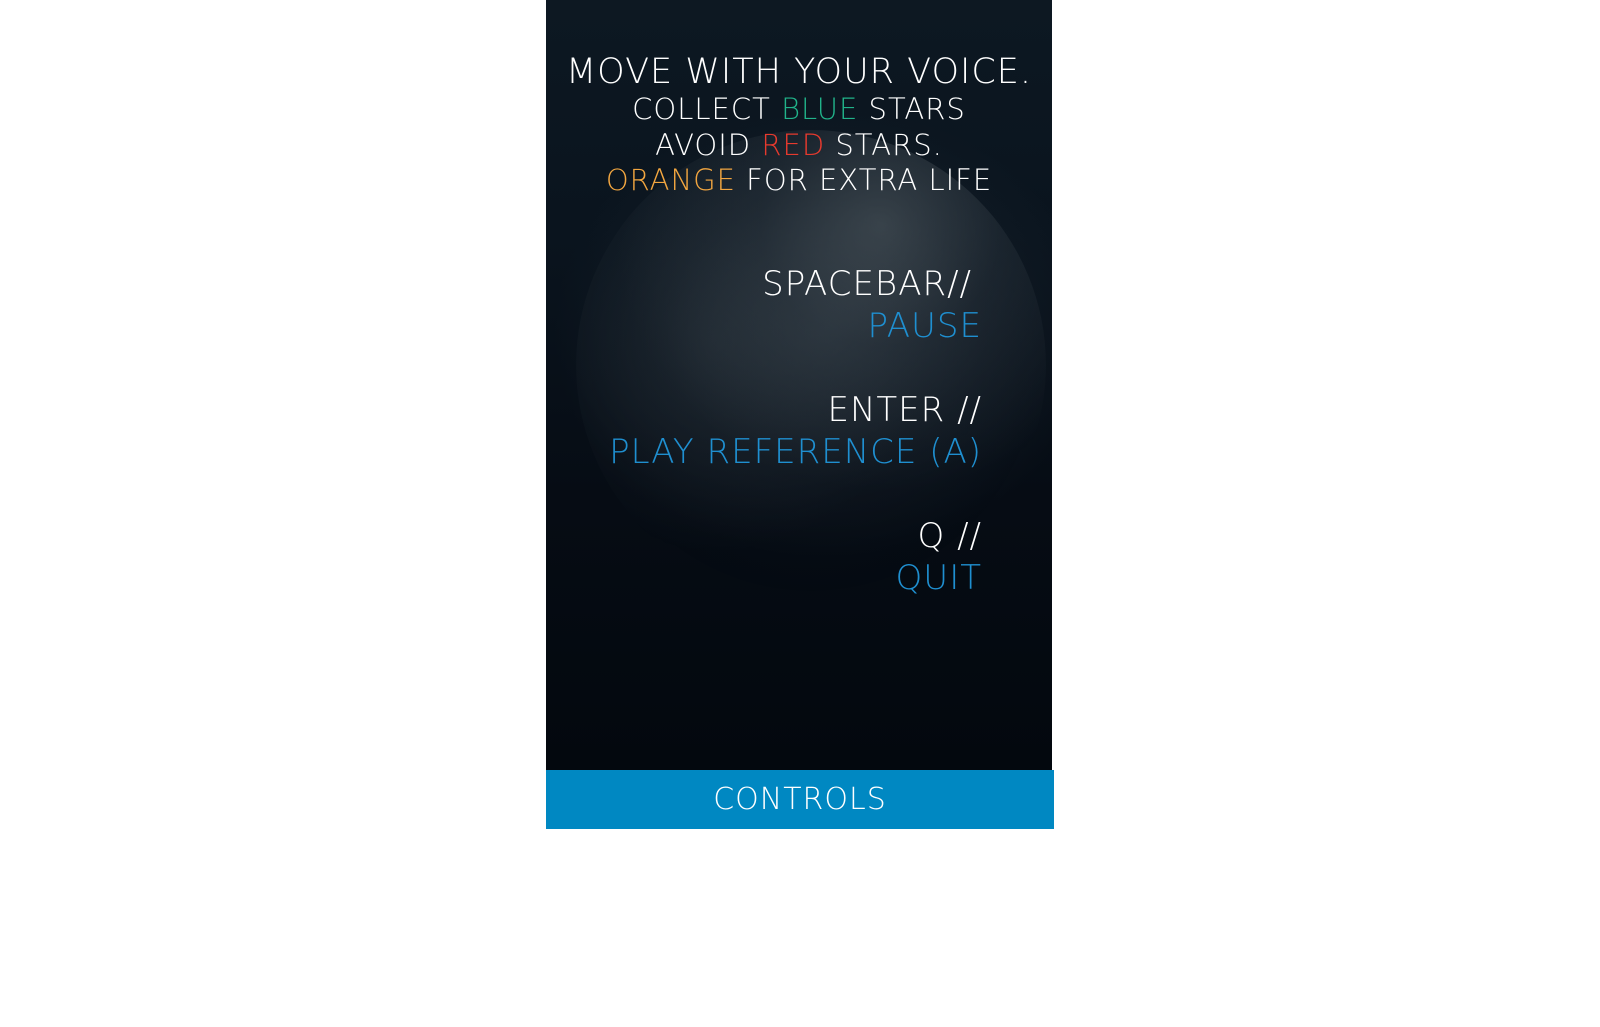 The image size is (1600, 1027). Describe the element at coordinates (800, 799) in the screenshot. I see `controls-tab-button: CONTROLS` at that location.